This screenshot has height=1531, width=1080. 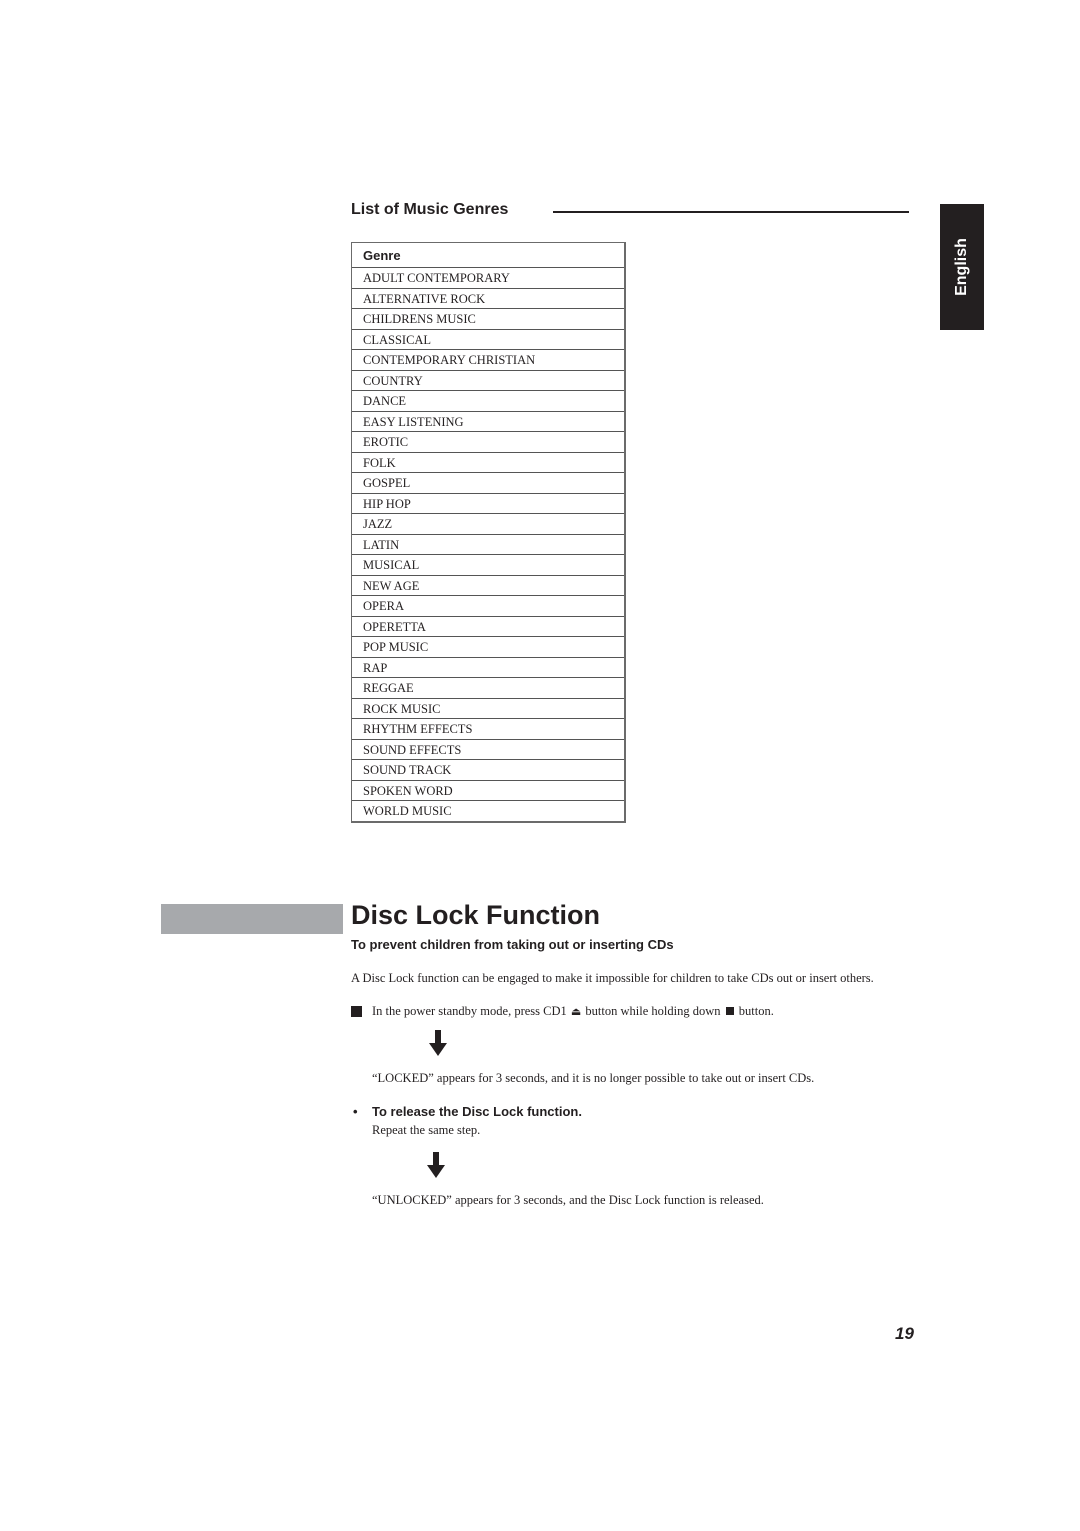 What do you see at coordinates (488, 483) in the screenshot?
I see `genre-row: GOSPEL` at bounding box center [488, 483].